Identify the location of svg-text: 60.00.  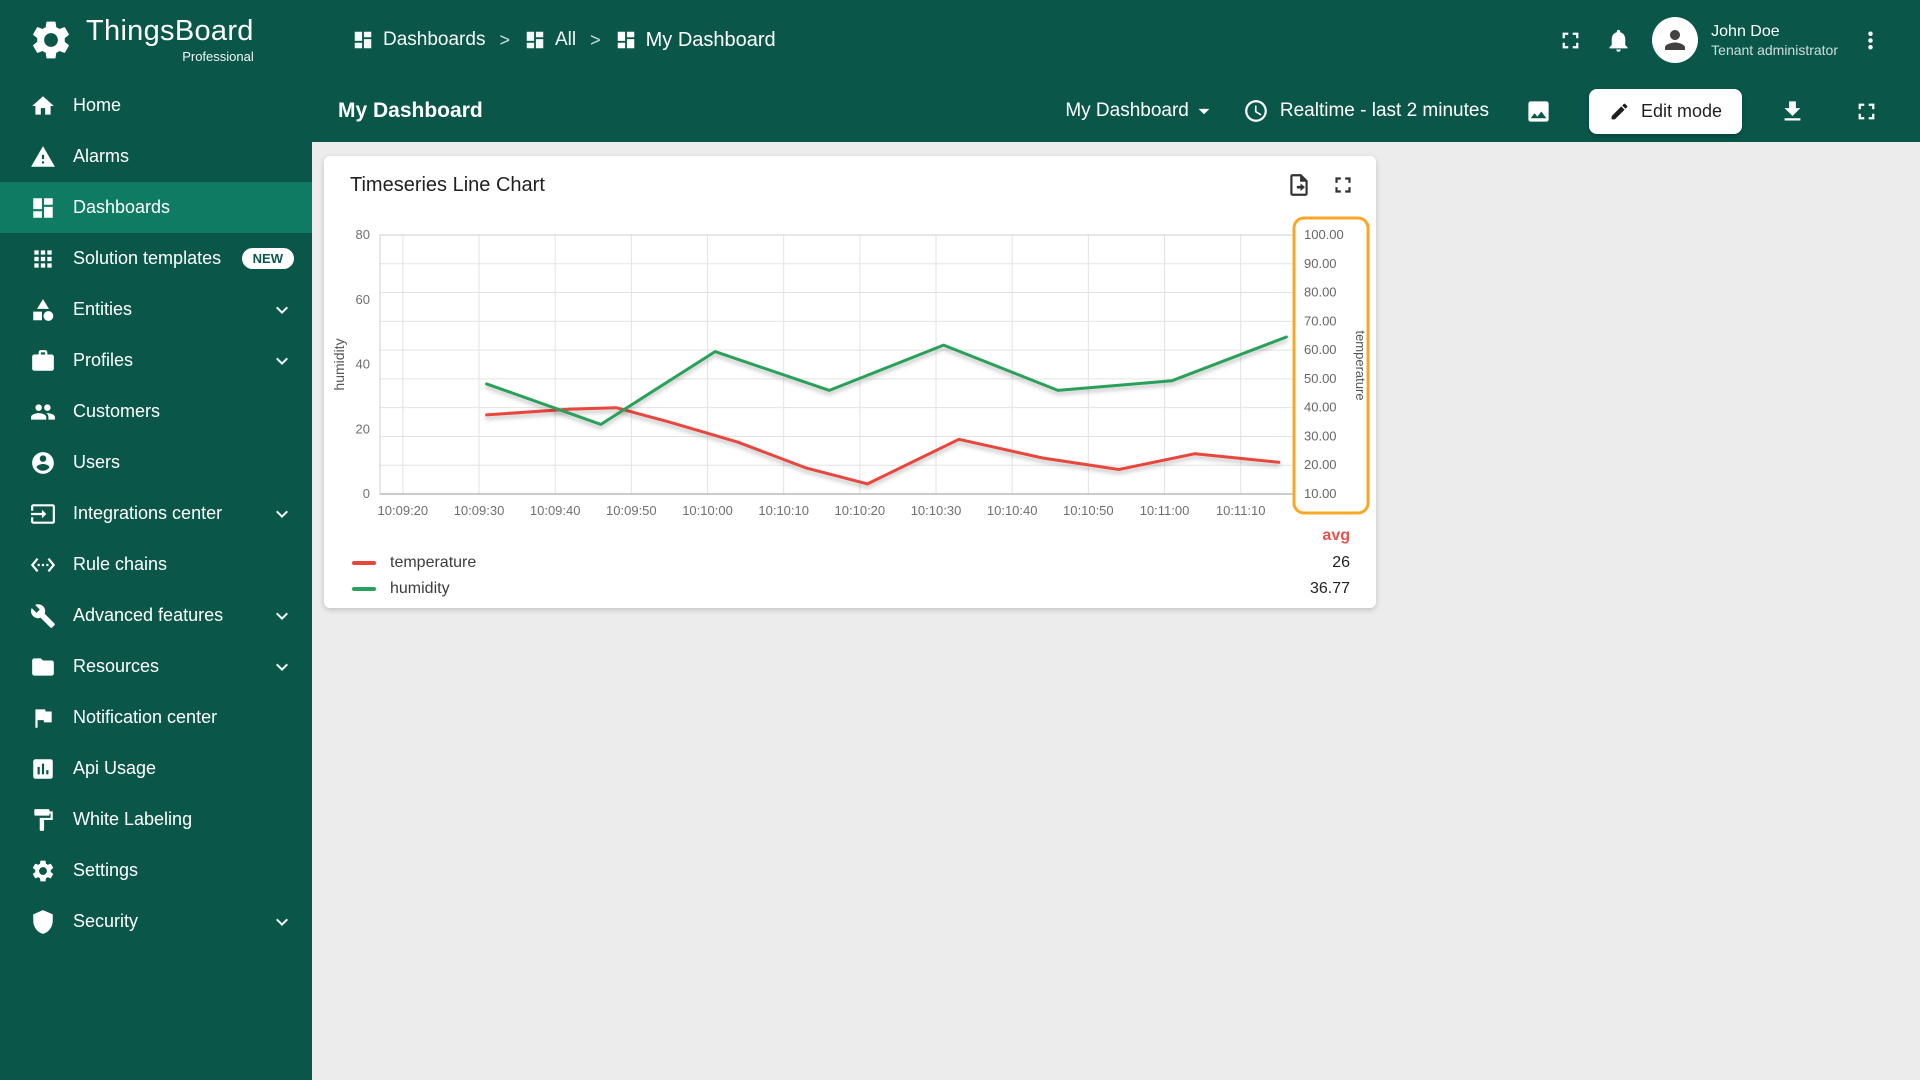
(1320, 349).